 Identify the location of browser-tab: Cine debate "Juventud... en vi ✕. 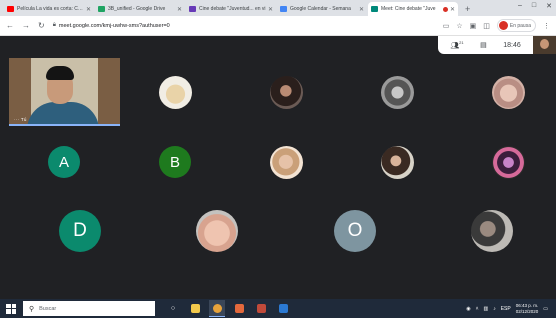
(231, 9).